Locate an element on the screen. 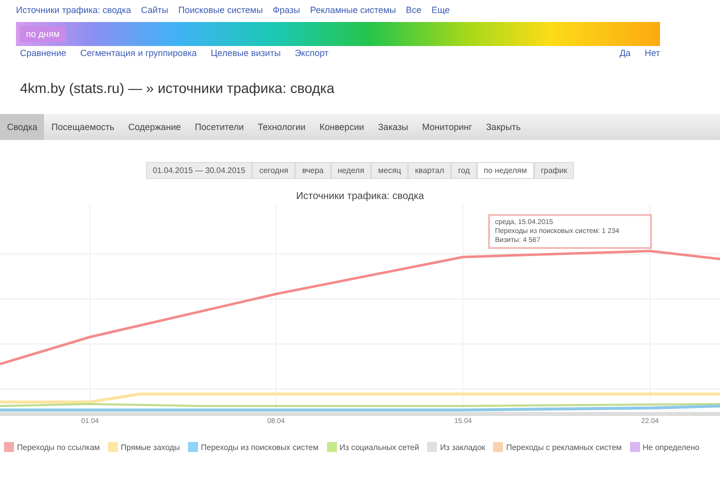  period-button: месяц is located at coordinates (389, 170).